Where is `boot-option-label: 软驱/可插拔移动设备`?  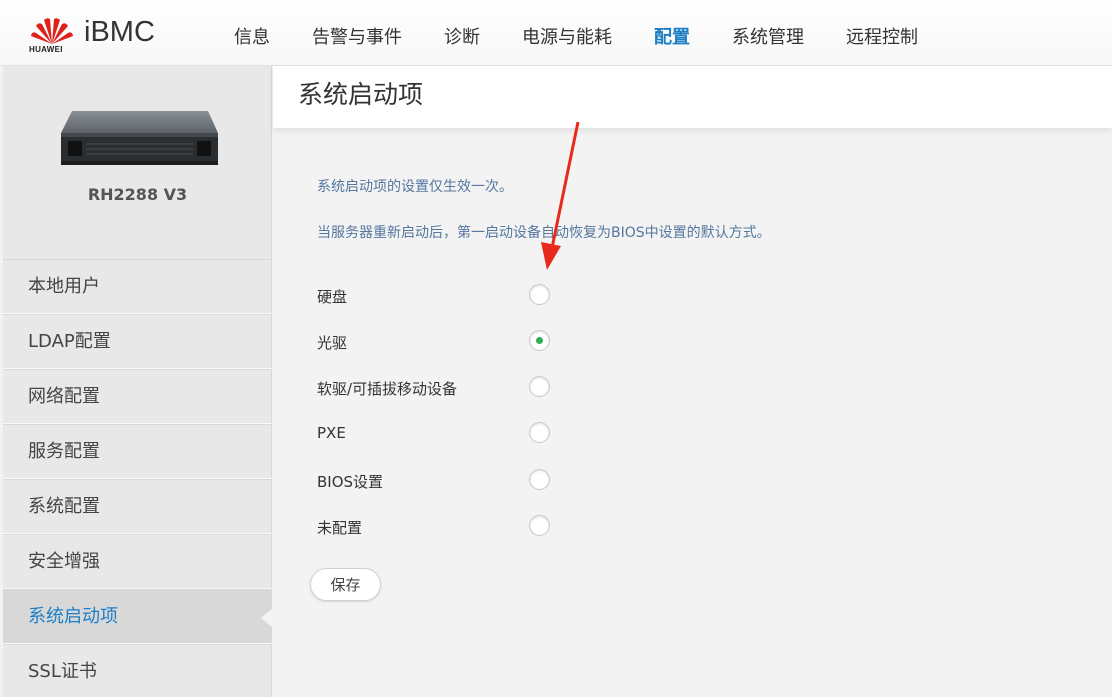 boot-option-label: 软驱/可插拔移动设备 is located at coordinates (387, 389).